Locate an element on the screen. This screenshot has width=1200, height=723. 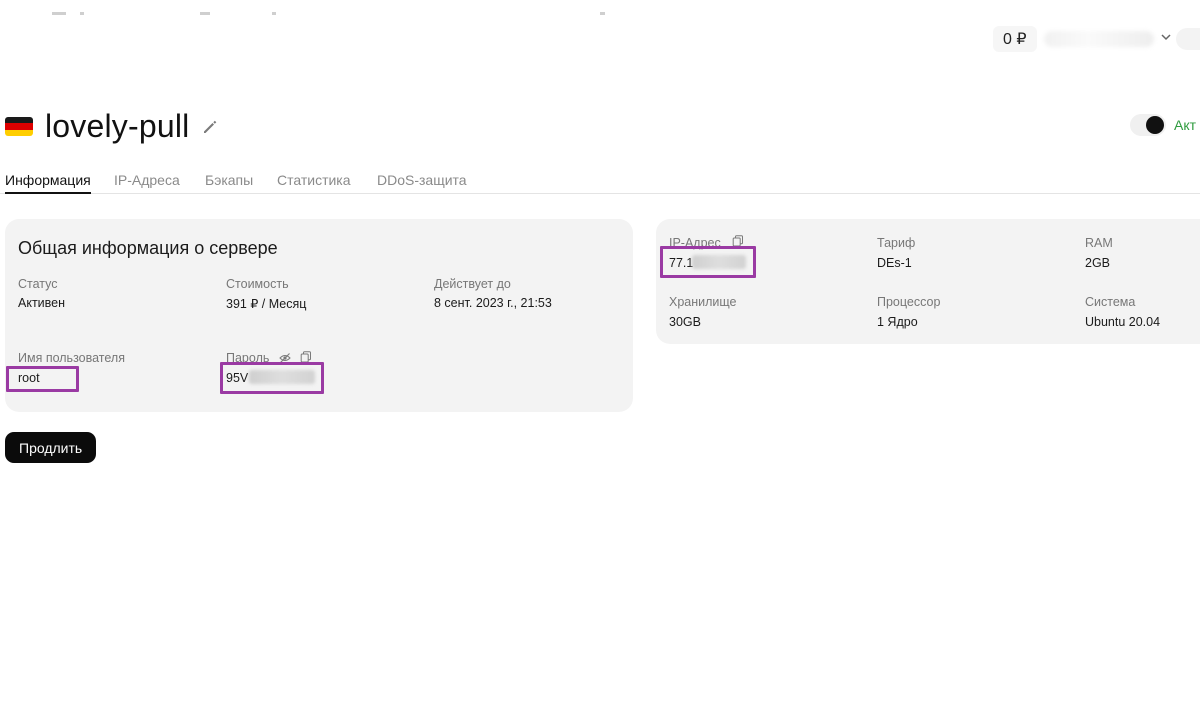
os-label: Система is located at coordinates (1110, 302).